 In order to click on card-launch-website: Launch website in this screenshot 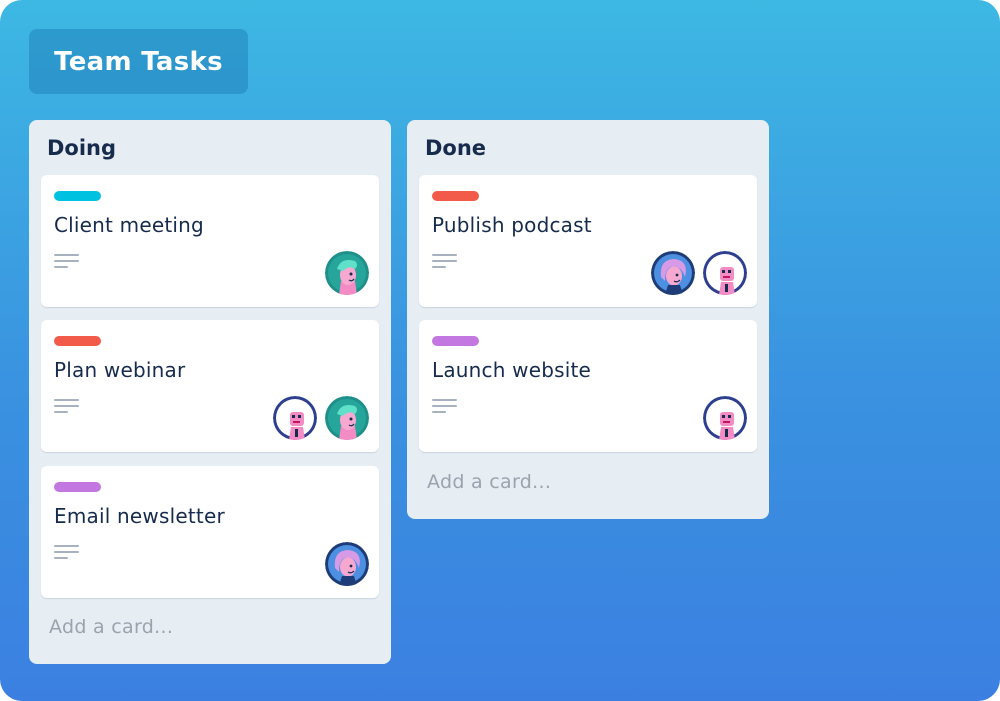, I will do `click(588, 386)`.